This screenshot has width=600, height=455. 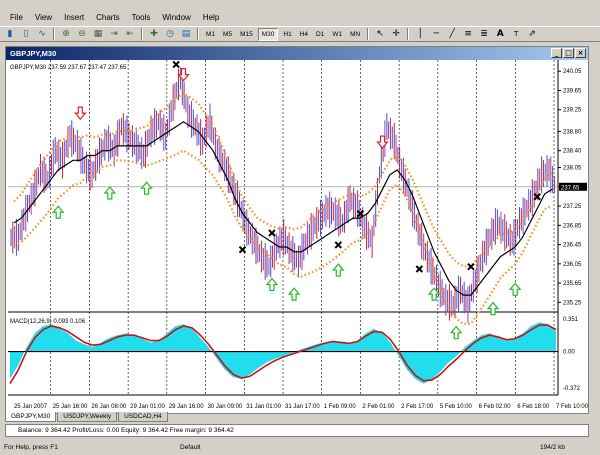 What do you see at coordinates (263, 407) in the screenshot?
I see `time-axis-label: 31 Jan 01:00` at bounding box center [263, 407].